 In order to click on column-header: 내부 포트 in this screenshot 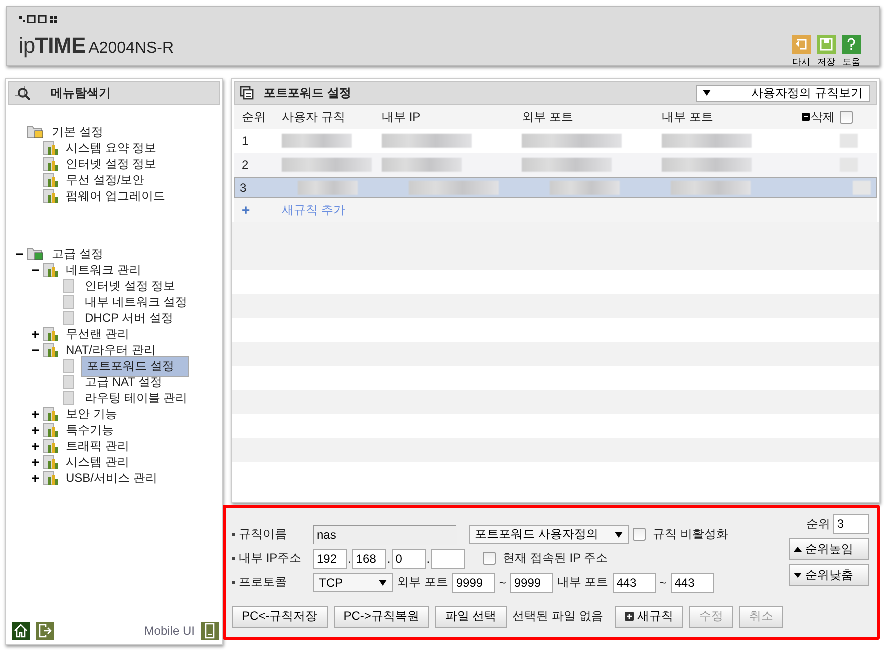, I will do `click(688, 117)`.